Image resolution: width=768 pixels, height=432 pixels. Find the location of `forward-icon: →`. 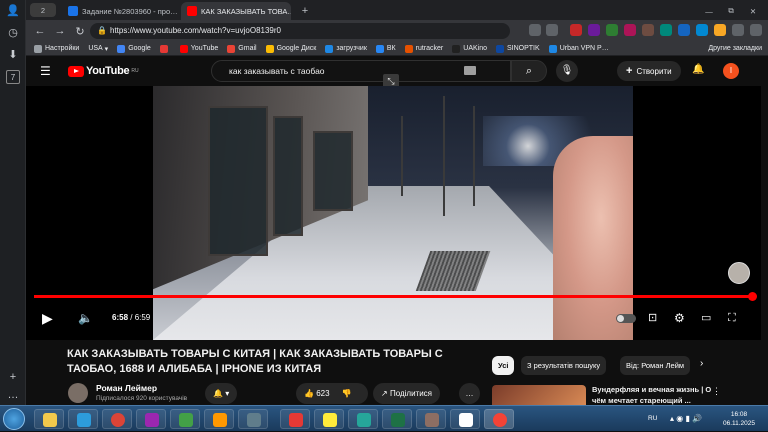

forward-icon: → is located at coordinates (60, 31).